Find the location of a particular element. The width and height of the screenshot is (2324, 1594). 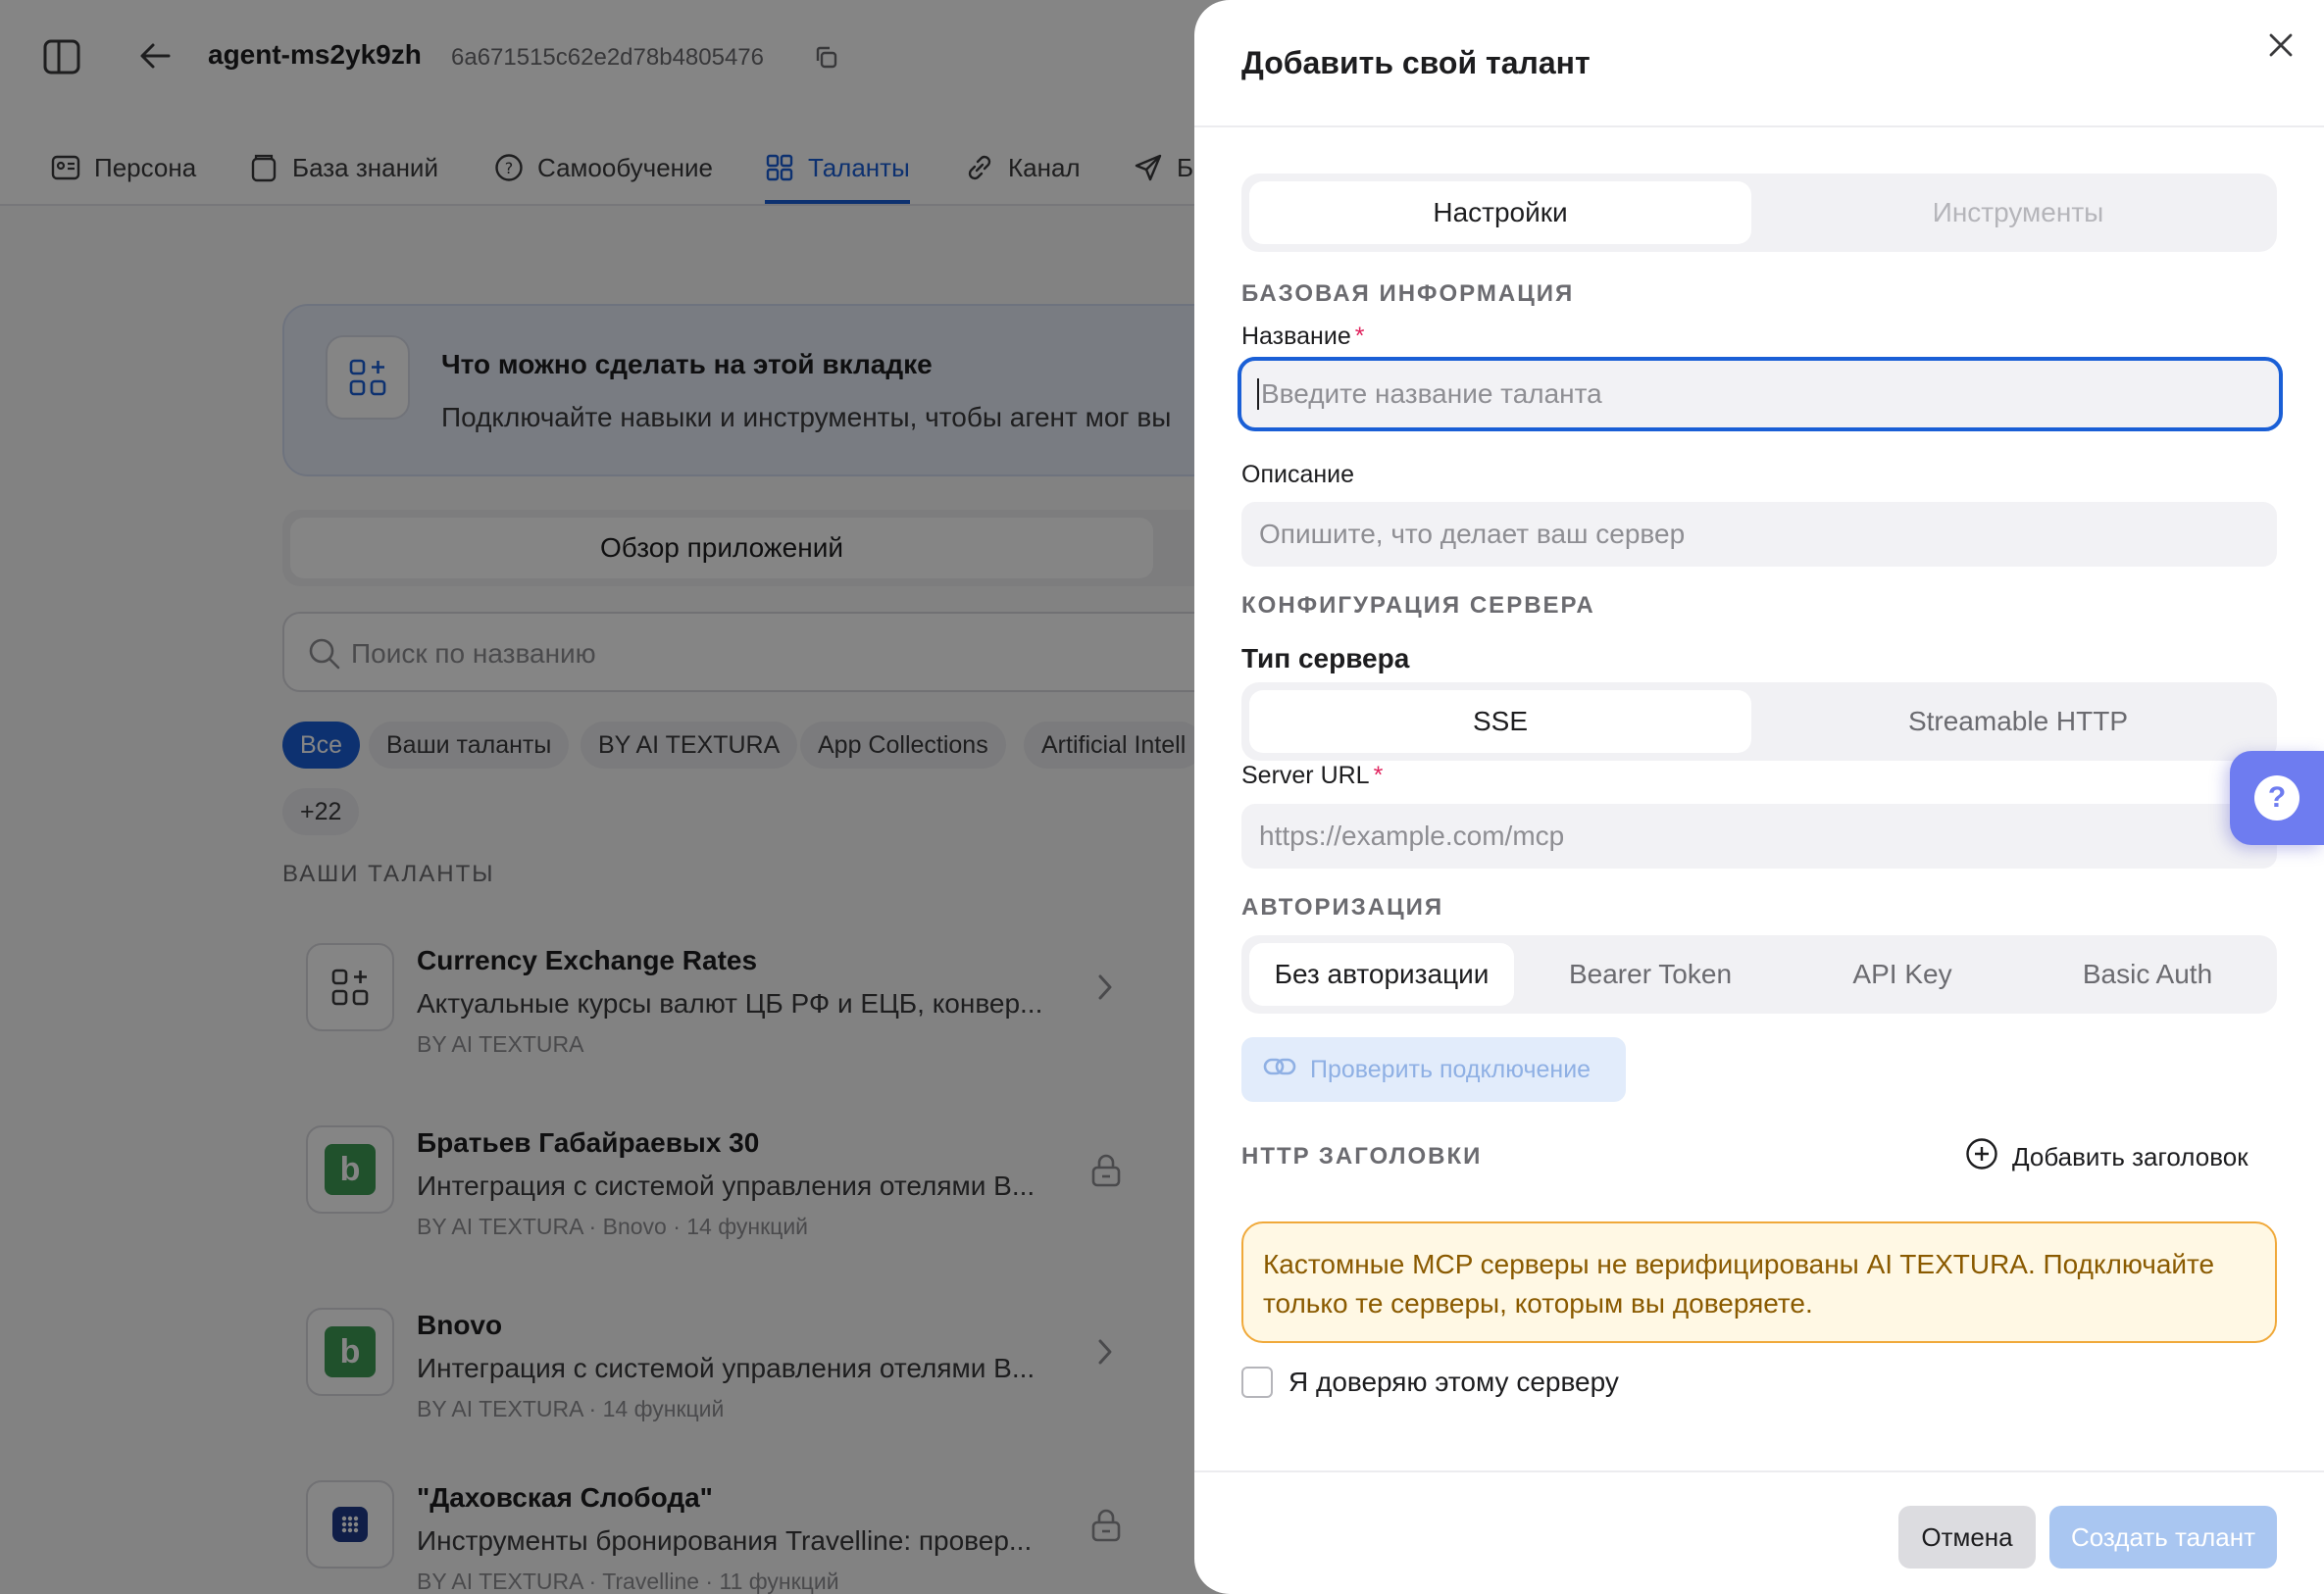

trust-label: Я доверяю этому серверу is located at coordinates (1453, 1382).